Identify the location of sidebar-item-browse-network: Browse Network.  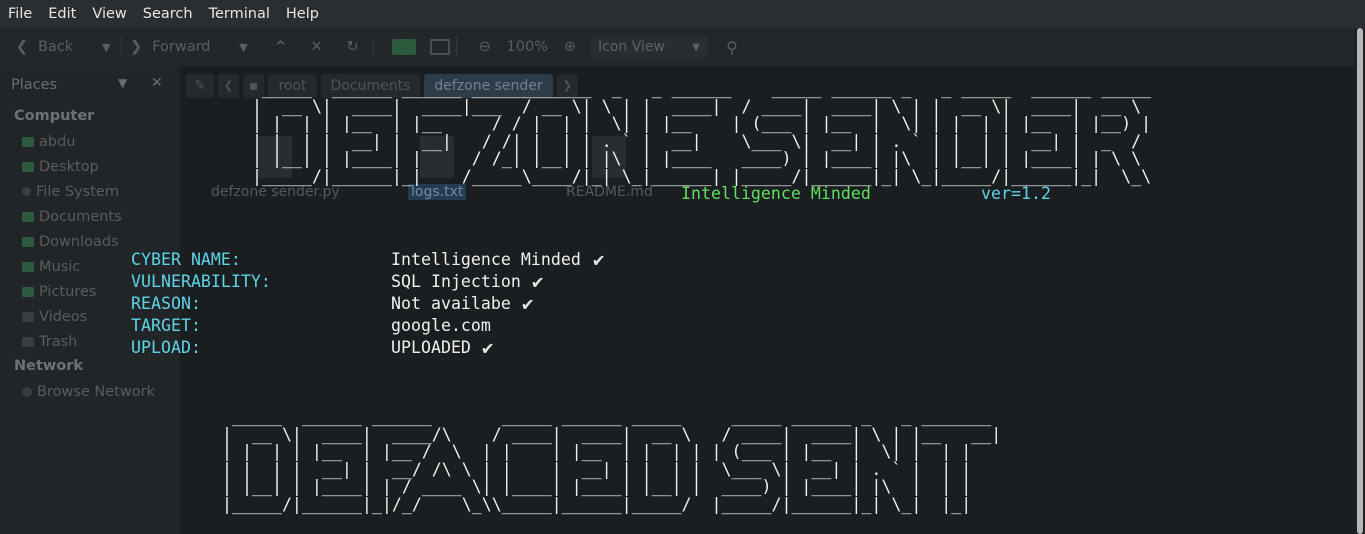
(90, 391).